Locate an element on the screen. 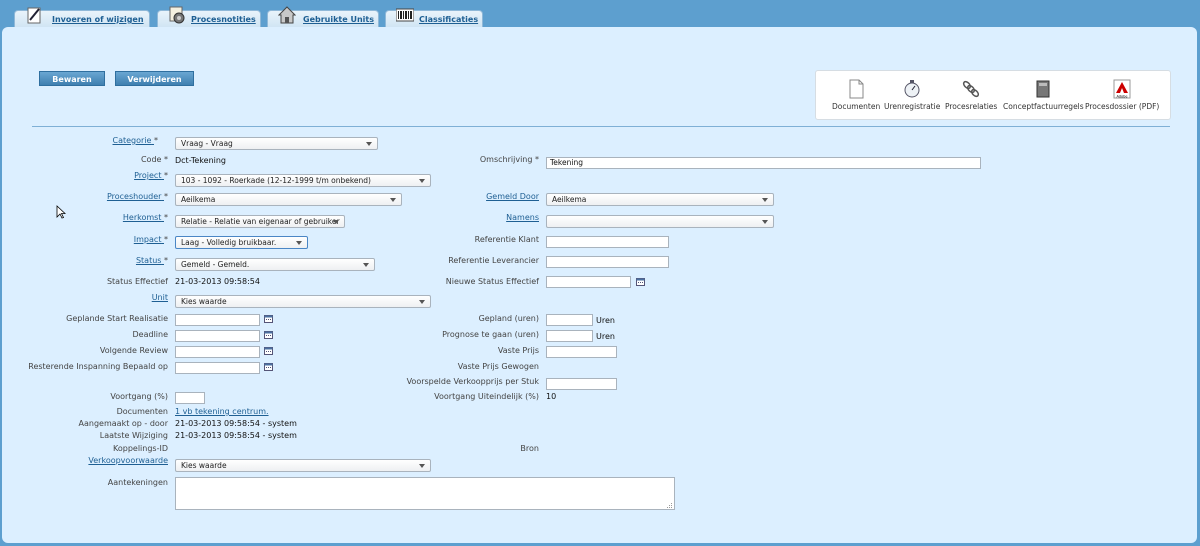 The image size is (1200, 546). documenten-link: 1 vb tekening centrum. is located at coordinates (222, 411).